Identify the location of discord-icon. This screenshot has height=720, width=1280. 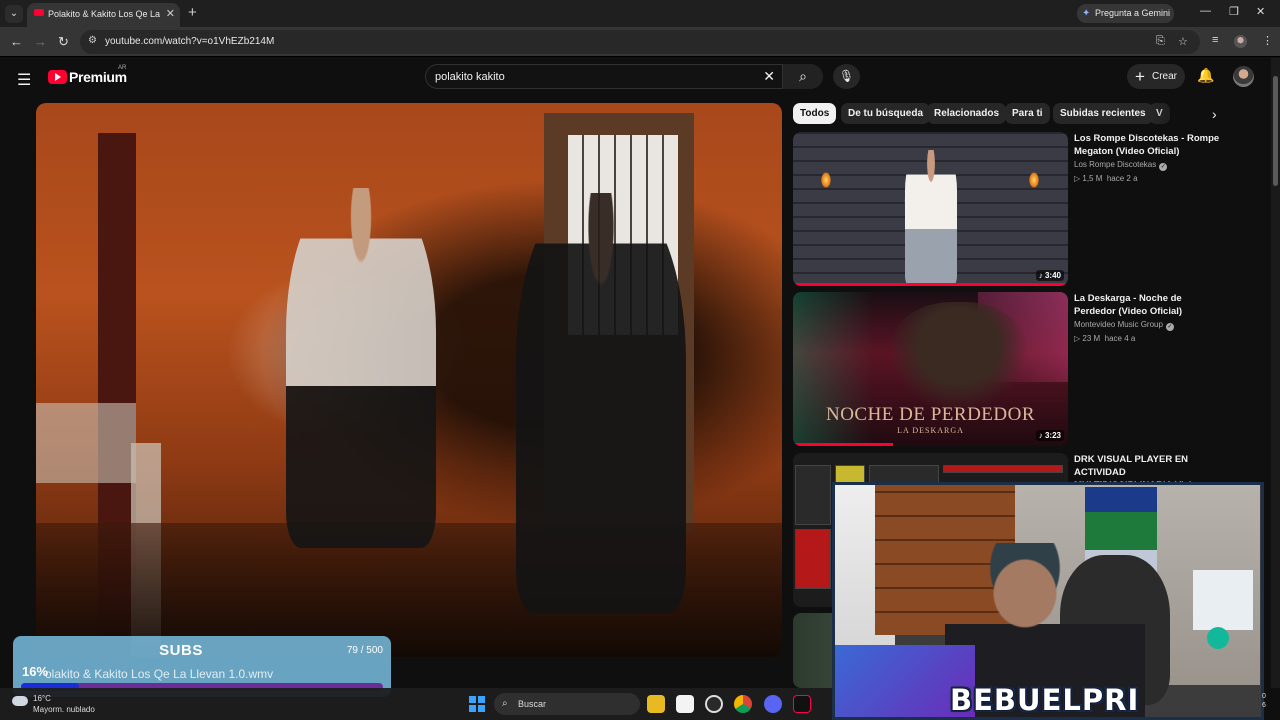
(773, 704).